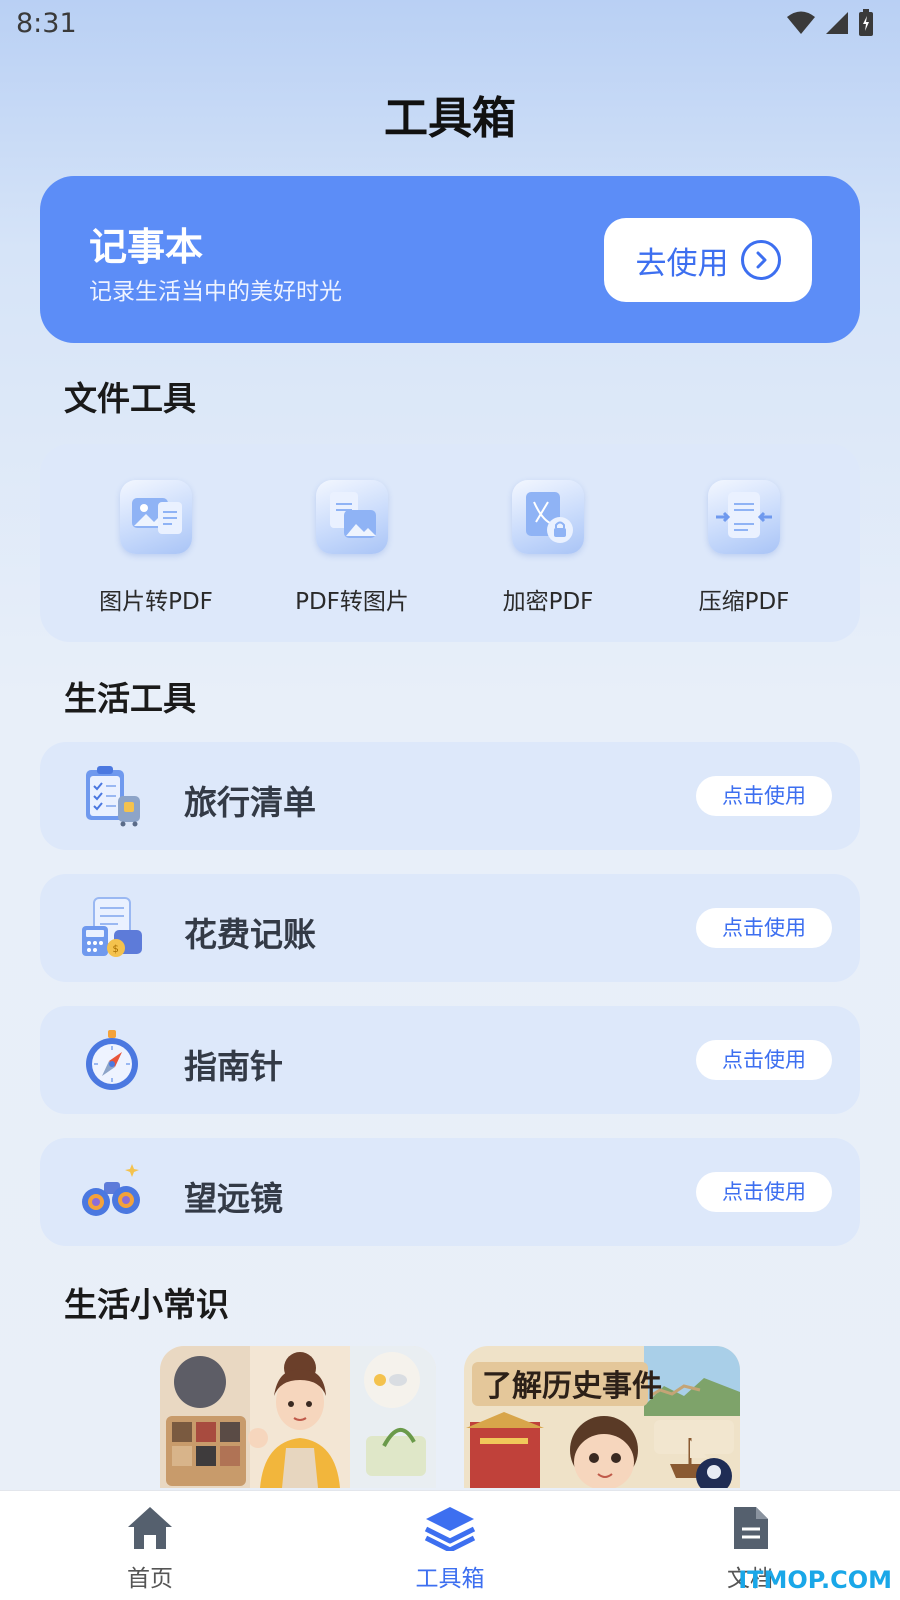 This screenshot has width=900, height=1600. Describe the element at coordinates (150, 1528) in the screenshot. I see `home-icon` at that location.